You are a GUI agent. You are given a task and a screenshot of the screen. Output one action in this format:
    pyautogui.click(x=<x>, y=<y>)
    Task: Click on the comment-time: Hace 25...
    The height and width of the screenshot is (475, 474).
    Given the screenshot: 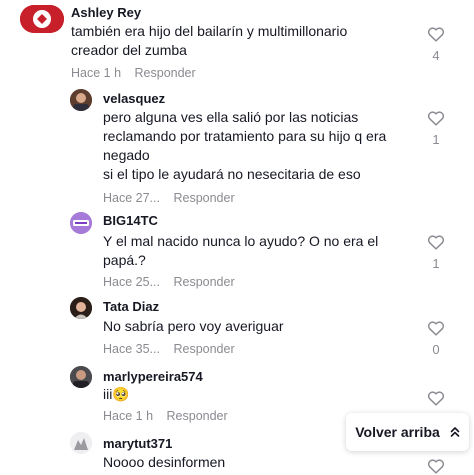 What is the action you would take?
    pyautogui.click(x=131, y=282)
    